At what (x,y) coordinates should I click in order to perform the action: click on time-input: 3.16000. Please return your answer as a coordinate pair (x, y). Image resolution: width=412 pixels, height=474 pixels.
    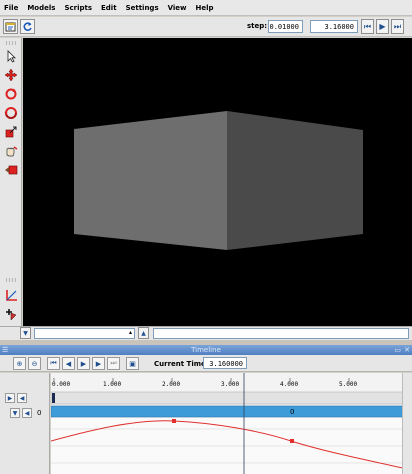
    Looking at the image, I should click on (334, 26).